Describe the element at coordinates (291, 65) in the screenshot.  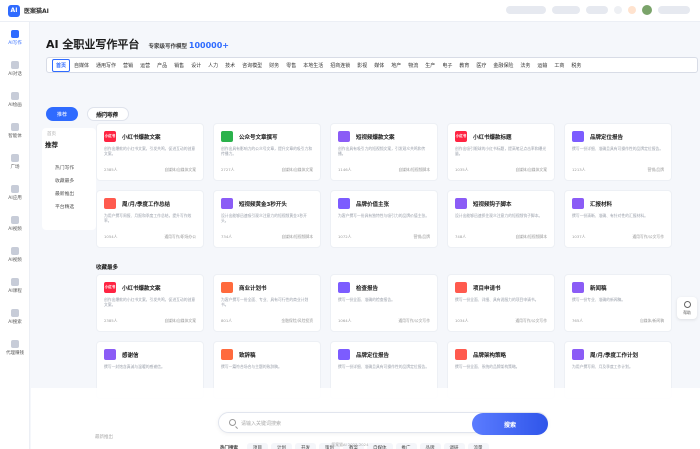
I see `category-tab: 零售` at that location.